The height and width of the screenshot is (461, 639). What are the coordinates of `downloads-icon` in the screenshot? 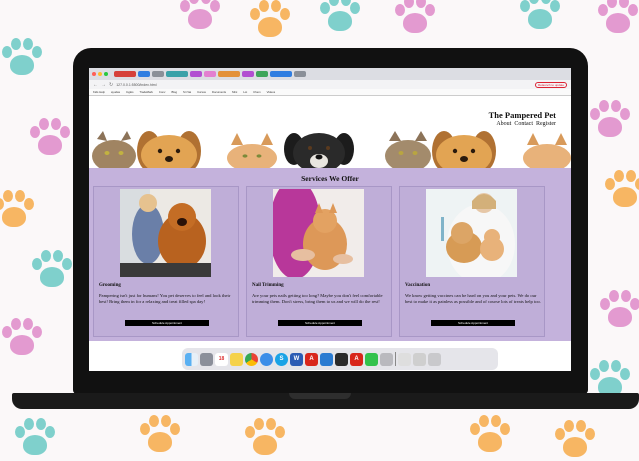 It's located at (419, 359).